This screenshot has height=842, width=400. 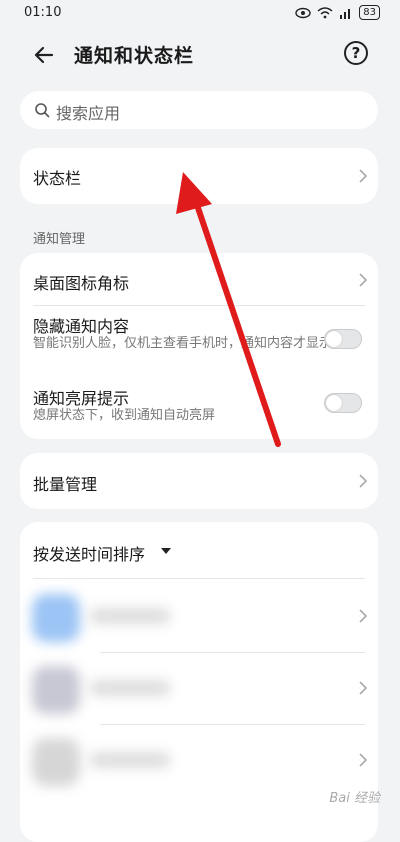 What do you see at coordinates (199, 110) in the screenshot?
I see `search-input: 搜索应用` at bounding box center [199, 110].